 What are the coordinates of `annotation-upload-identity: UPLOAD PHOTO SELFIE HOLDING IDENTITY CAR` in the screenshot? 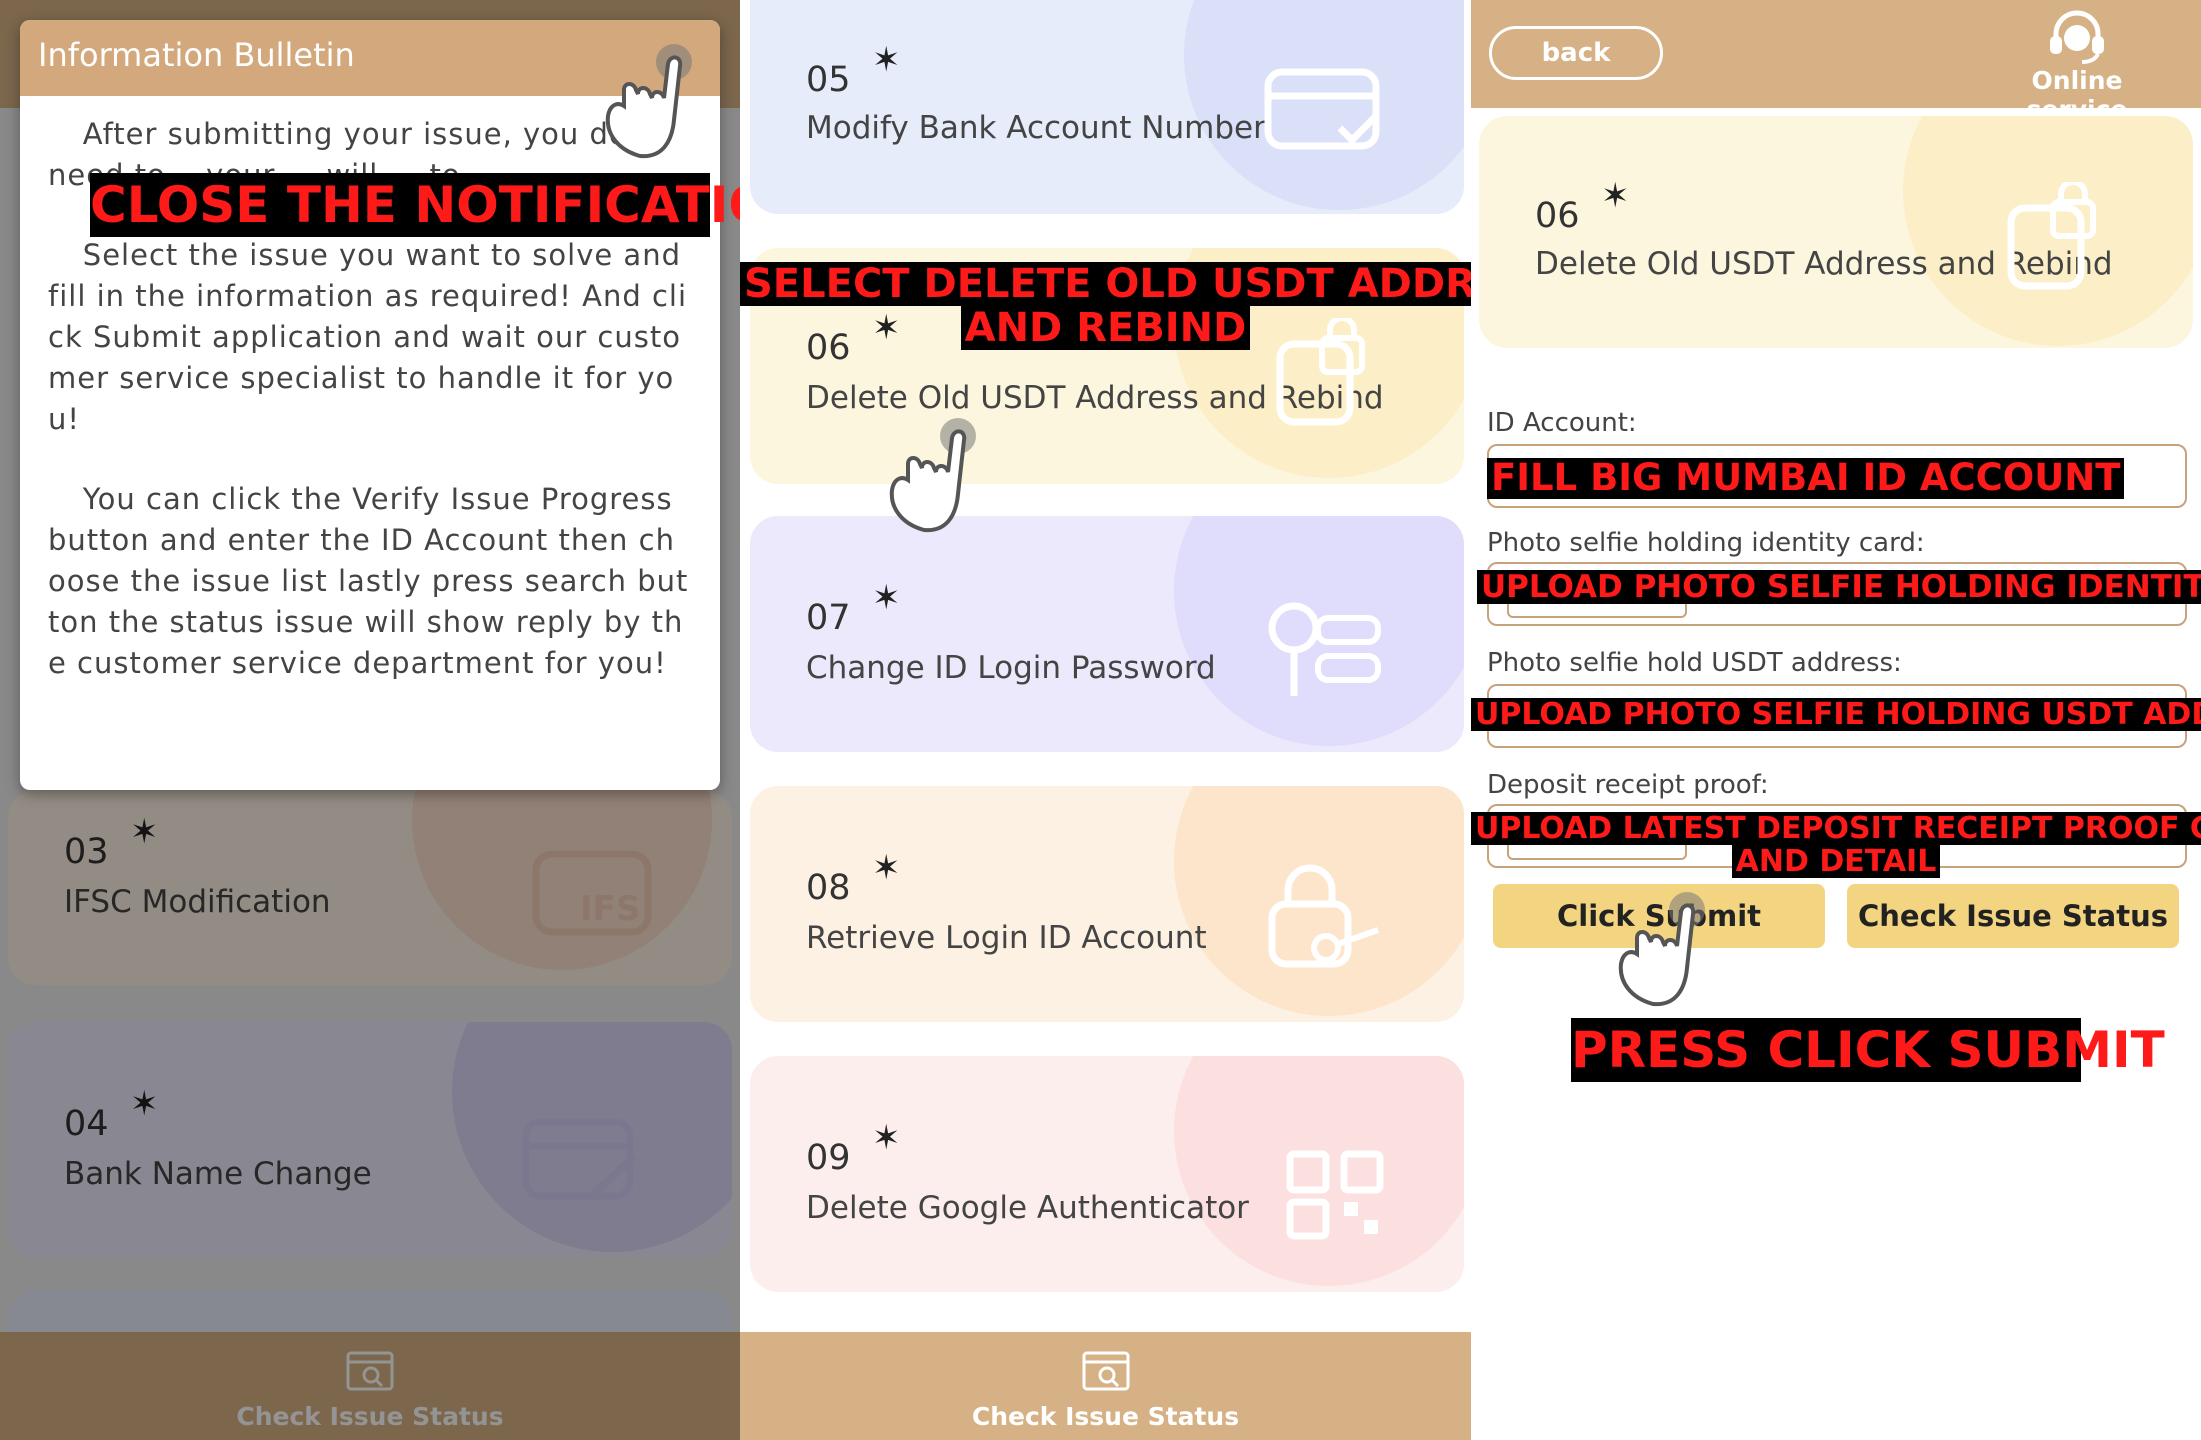 It's located at (1839, 587).